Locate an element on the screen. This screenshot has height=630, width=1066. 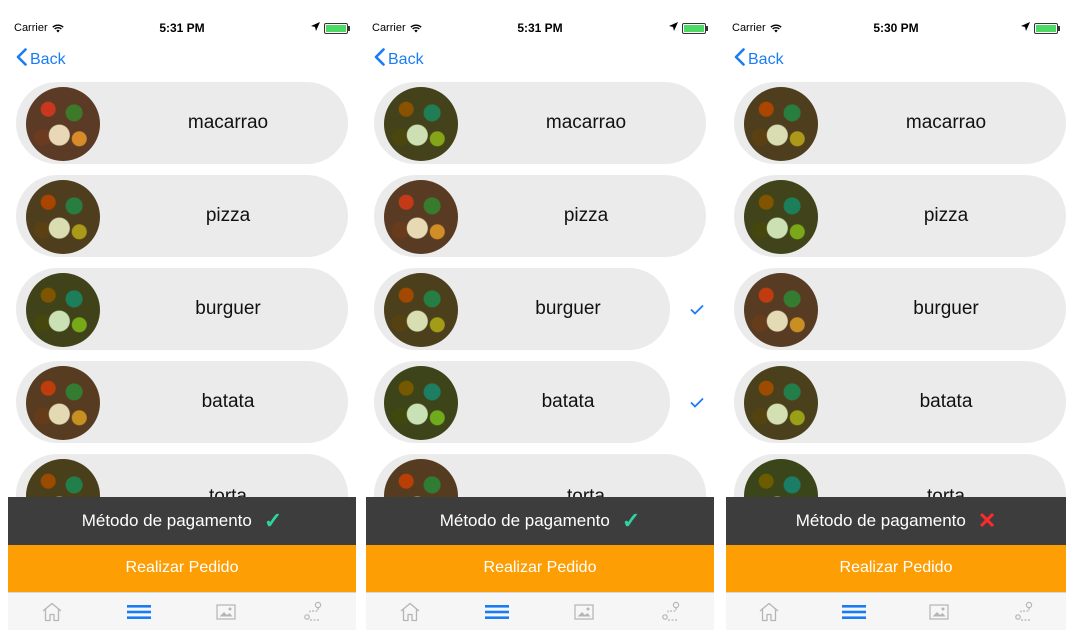
status-time: 5:31 PM is located at coordinates (182, 28).